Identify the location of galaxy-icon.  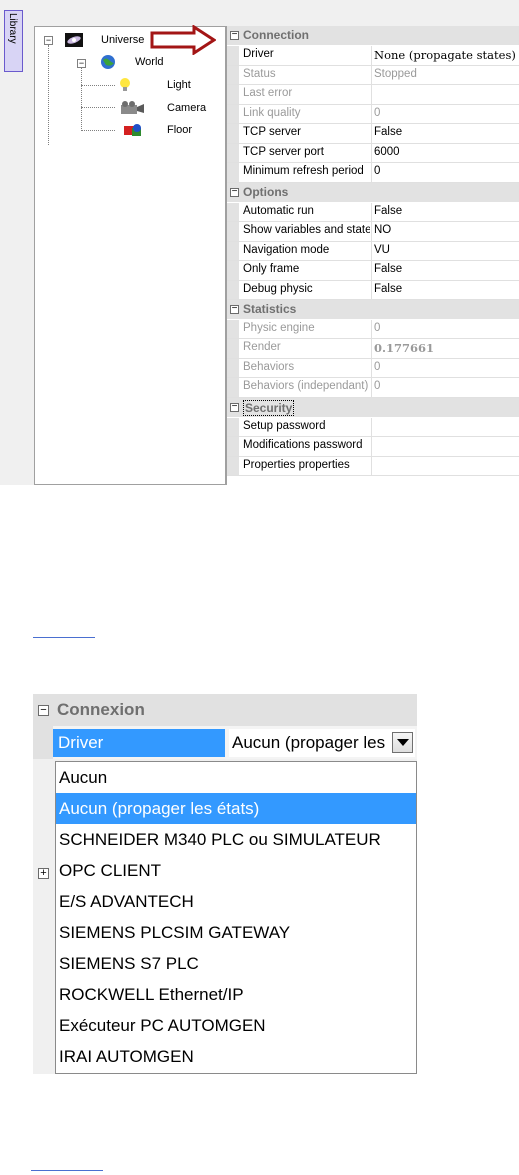
(74, 40).